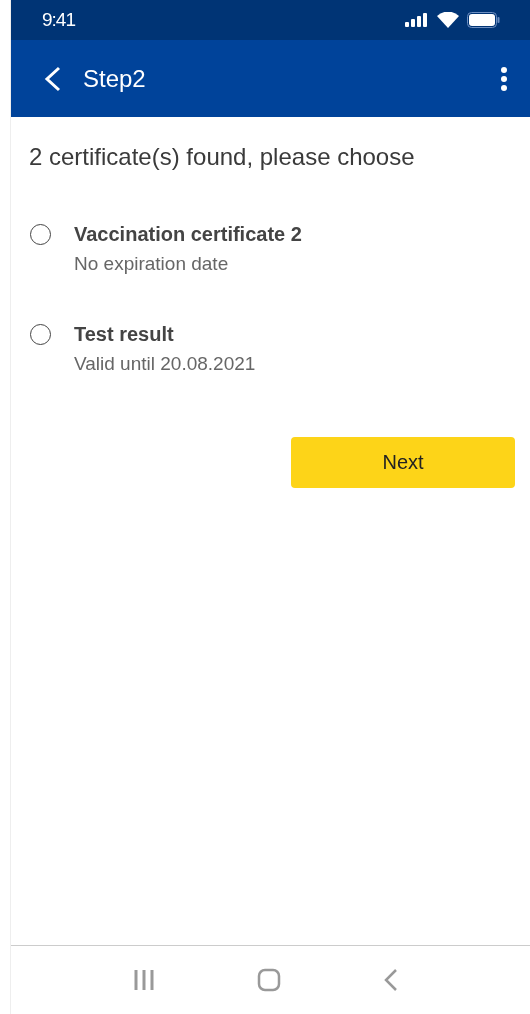 This screenshot has width=530, height=1014. What do you see at coordinates (53, 78) in the screenshot?
I see `back-icon` at bounding box center [53, 78].